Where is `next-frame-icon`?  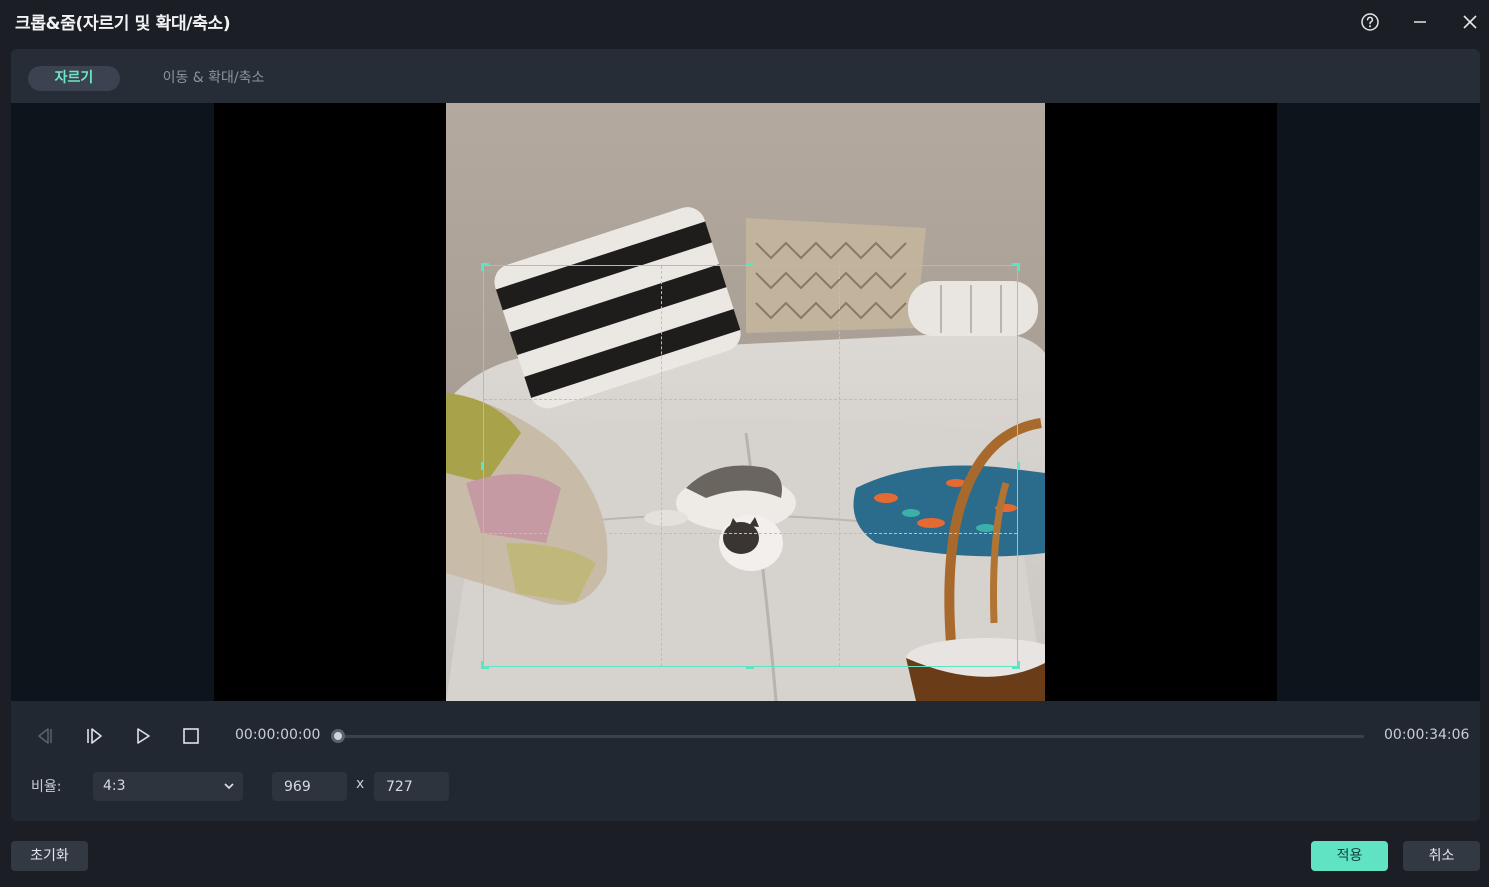 next-frame-icon is located at coordinates (94, 736).